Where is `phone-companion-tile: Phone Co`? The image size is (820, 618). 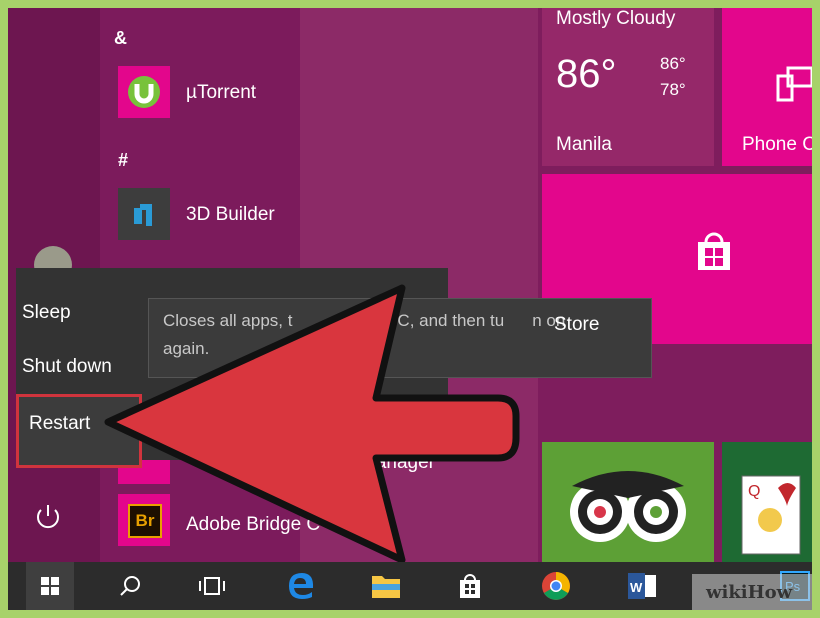 phone-companion-tile: Phone Co is located at coordinates (767, 87).